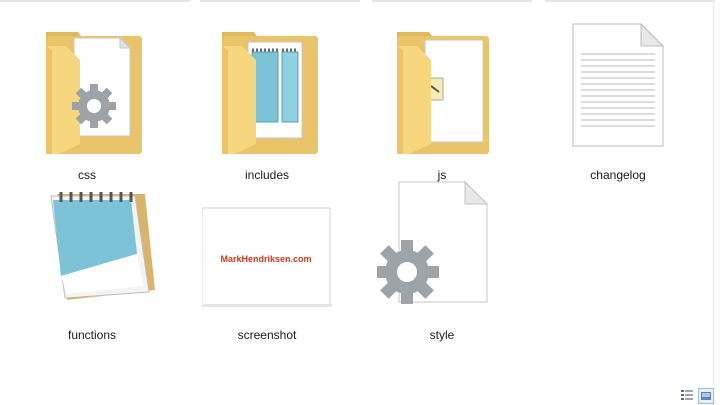 Image resolution: width=720 pixels, height=405 pixels. What do you see at coordinates (618, 175) in the screenshot?
I see `file-name: changelog` at bounding box center [618, 175].